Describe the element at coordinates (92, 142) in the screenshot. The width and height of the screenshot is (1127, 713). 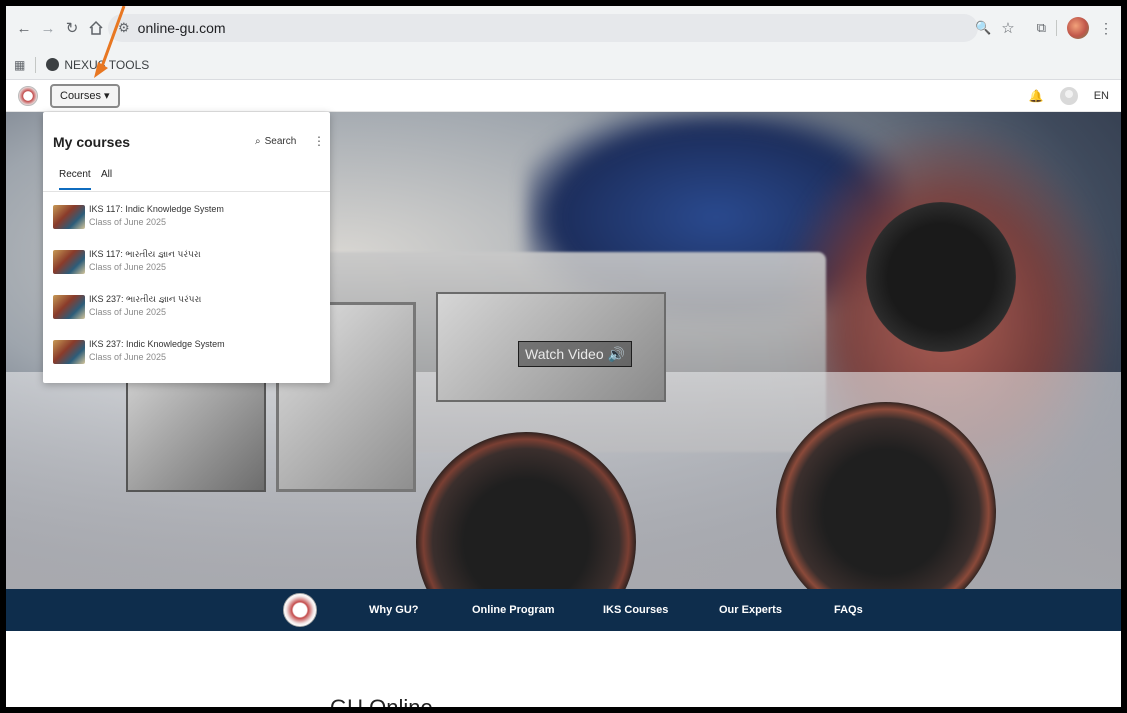
I see `dropdown-title: My courses` at that location.